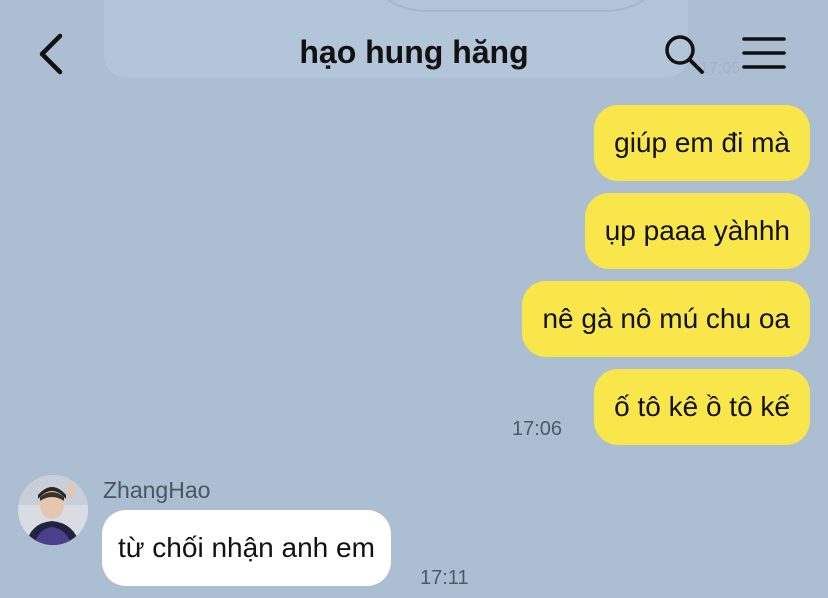  I want to click on menu-button, so click(764, 54).